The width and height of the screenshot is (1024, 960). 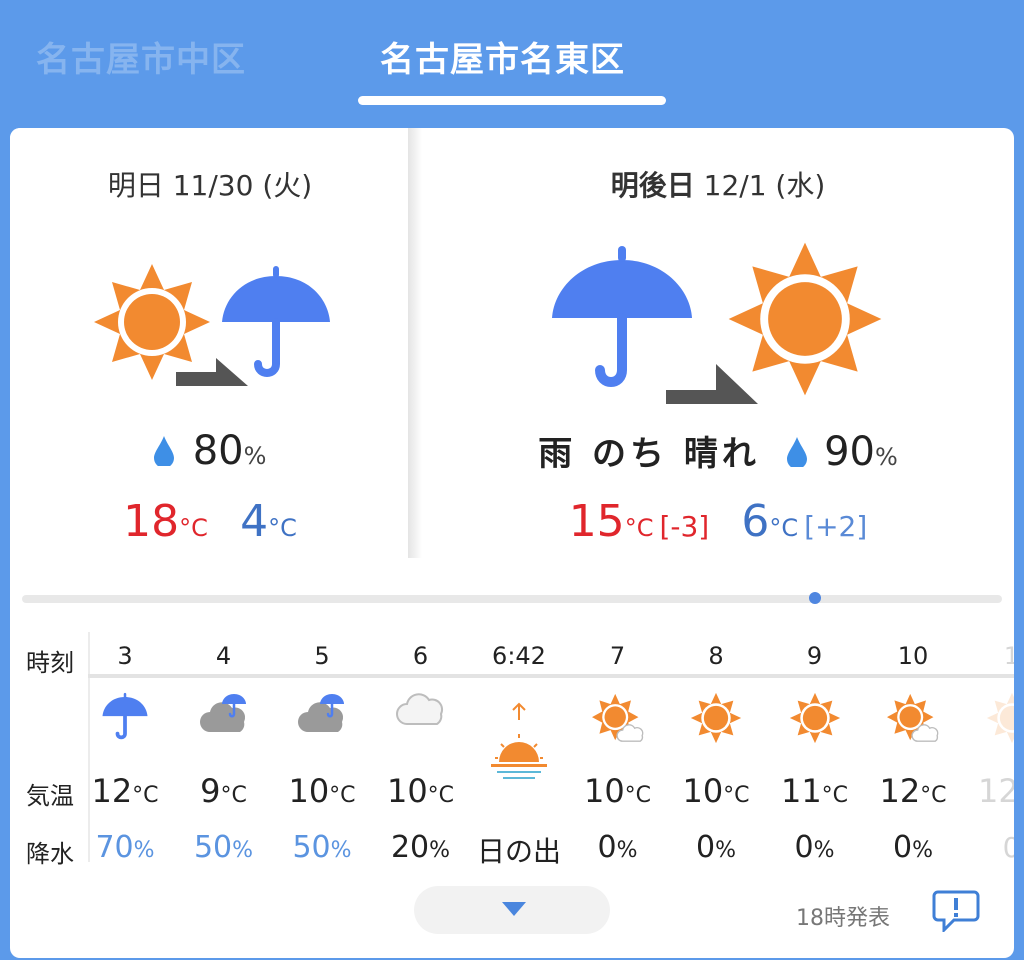 What do you see at coordinates (684, 526) in the screenshot?
I see `high-temp-diff: [-3]` at bounding box center [684, 526].